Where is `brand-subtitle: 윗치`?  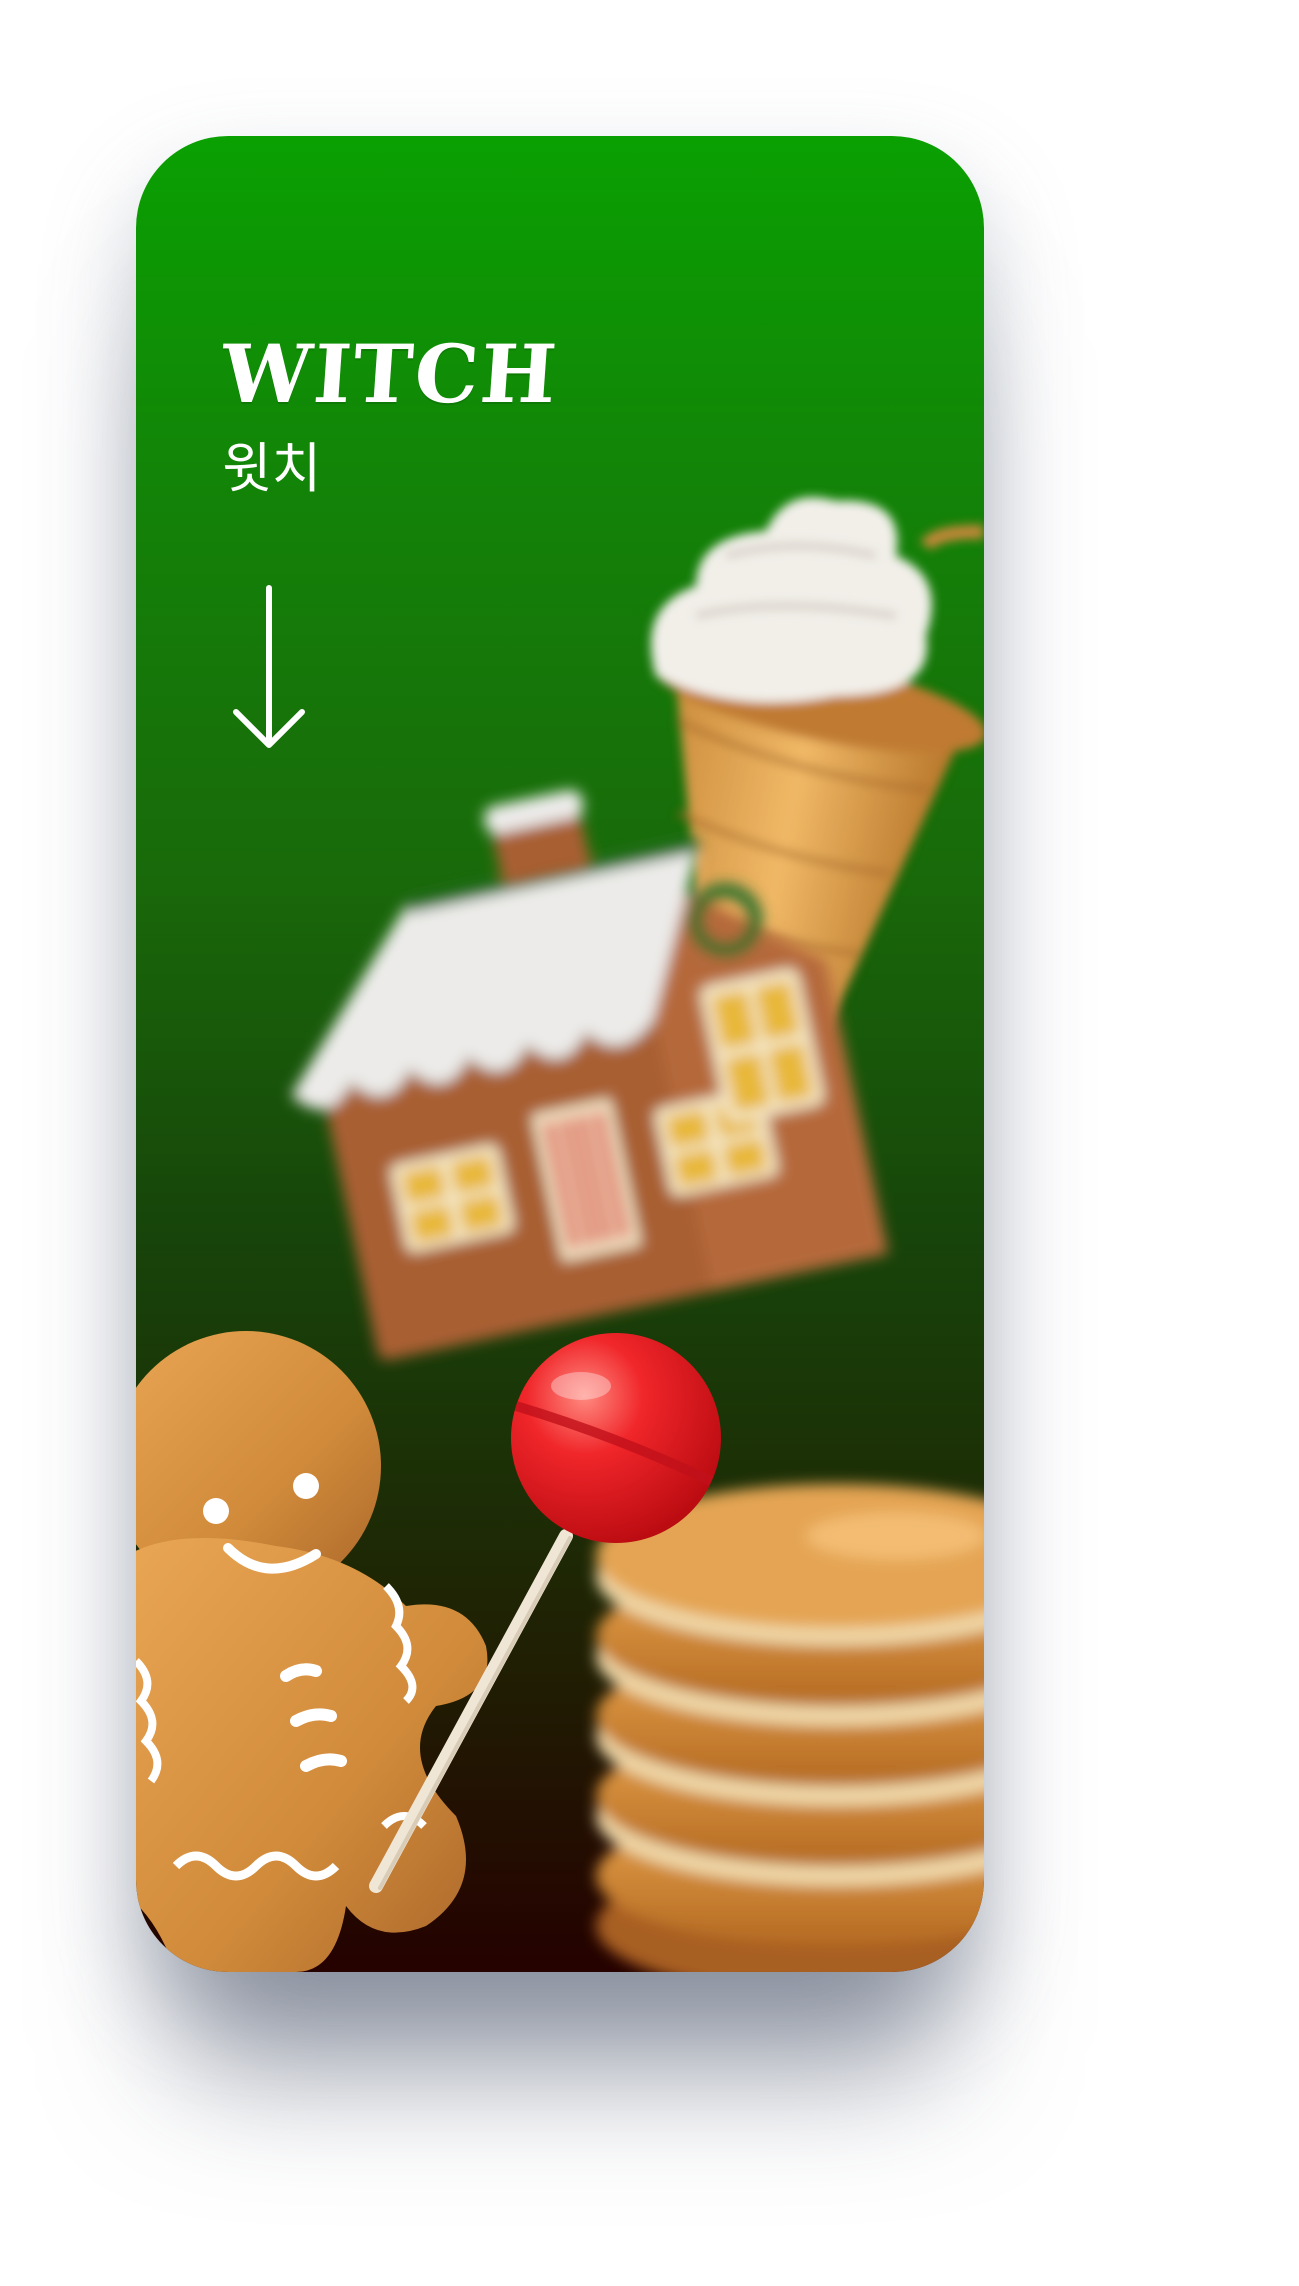
brand-subtitle: 윗치 is located at coordinates (272, 468).